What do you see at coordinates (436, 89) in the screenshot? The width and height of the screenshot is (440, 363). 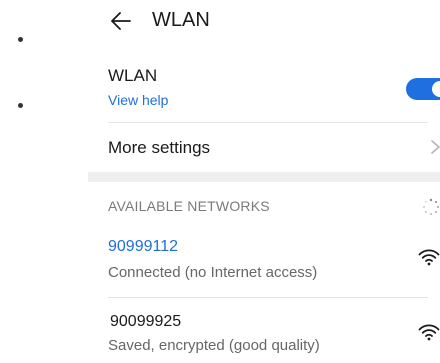 I see `toggle-knob` at bounding box center [436, 89].